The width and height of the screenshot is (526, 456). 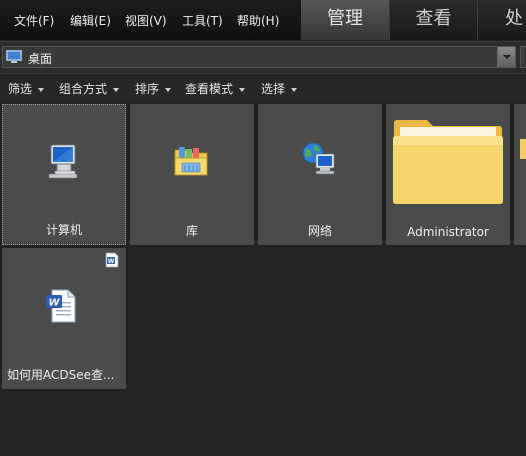 I want to click on tile-label: Administrator, so click(x=448, y=232).